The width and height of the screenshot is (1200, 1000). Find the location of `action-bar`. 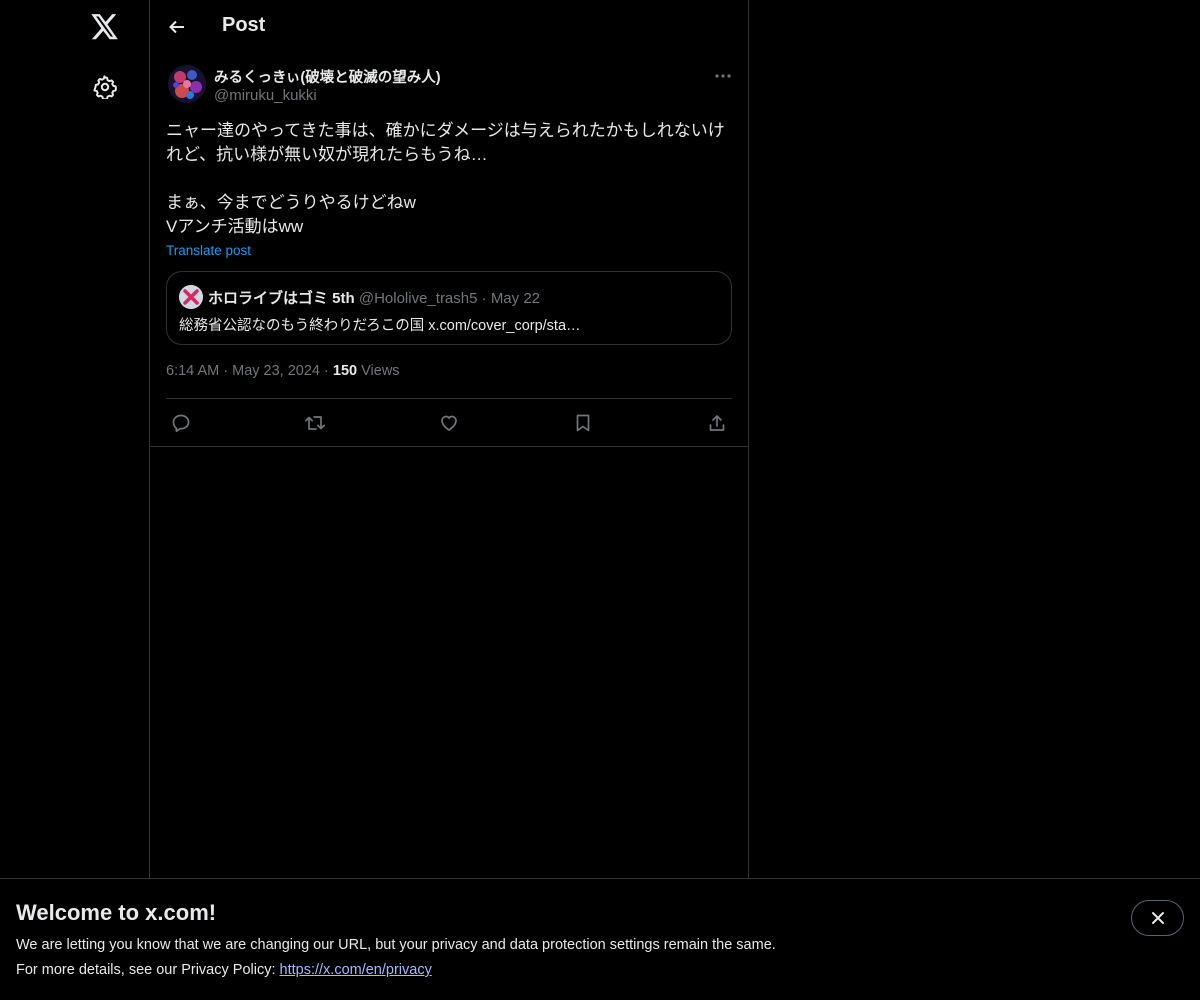

action-bar is located at coordinates (449, 422).